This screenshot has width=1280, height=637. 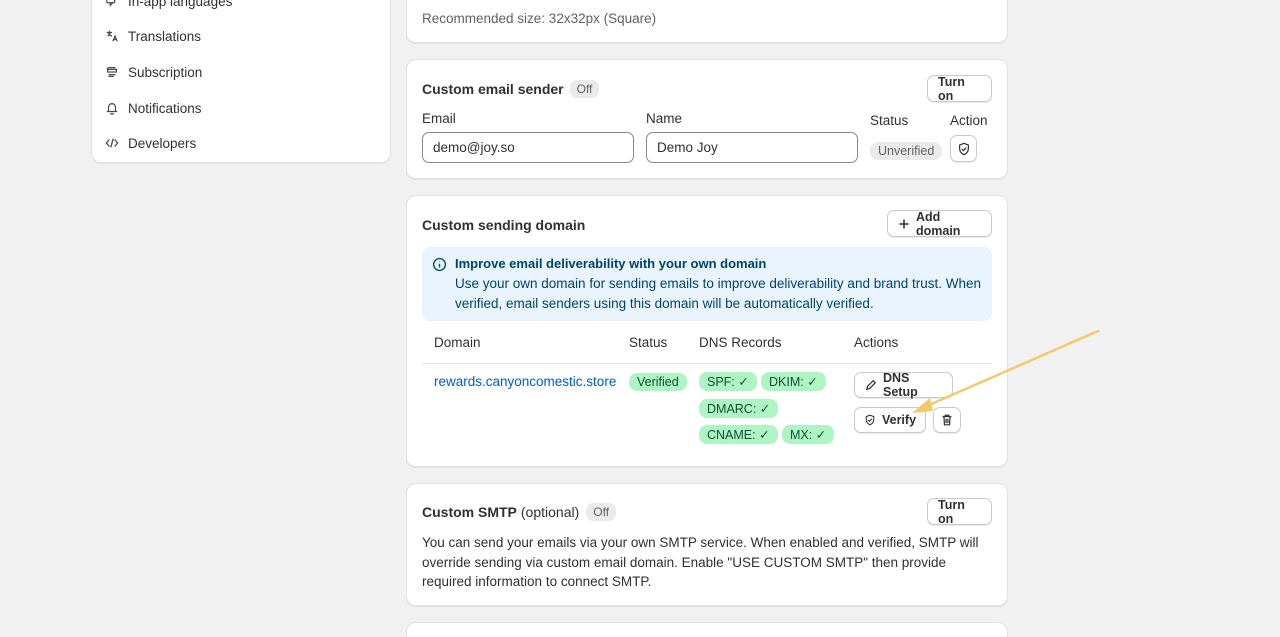 I want to click on email-sender-title: Custom email sender Off, so click(x=511, y=89).